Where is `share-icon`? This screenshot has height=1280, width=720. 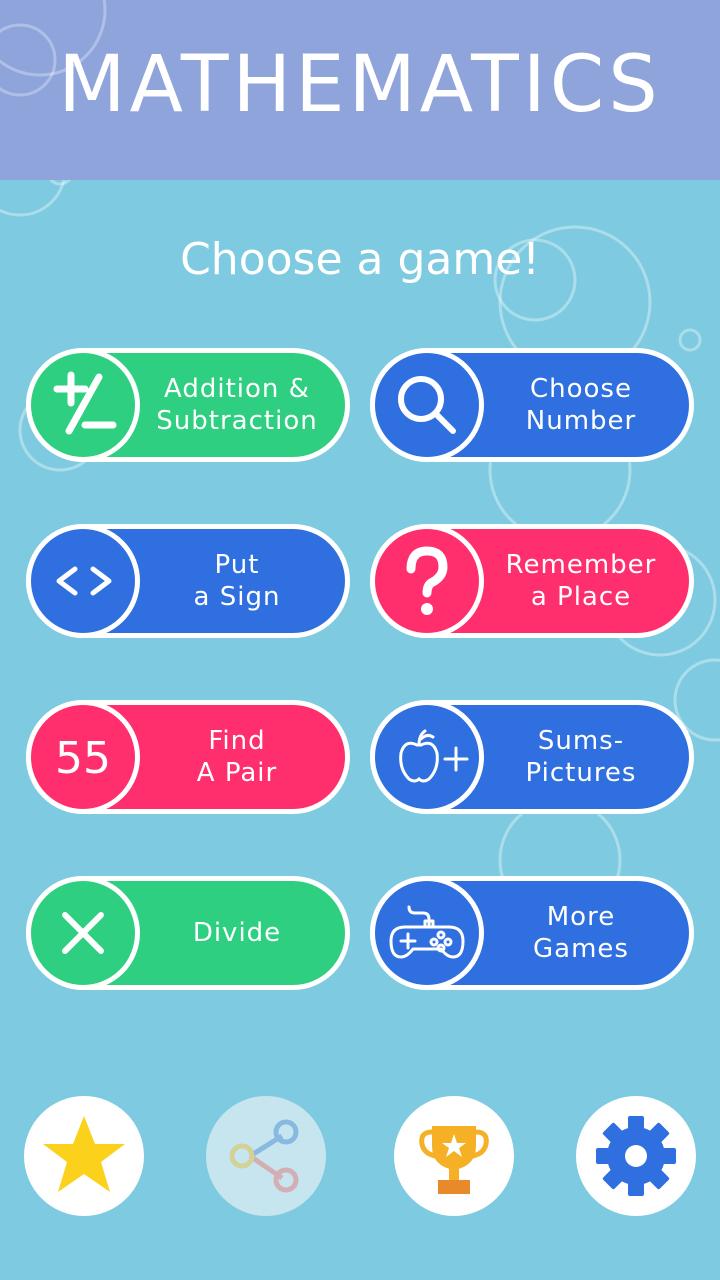
share-icon is located at coordinates (264, 1156).